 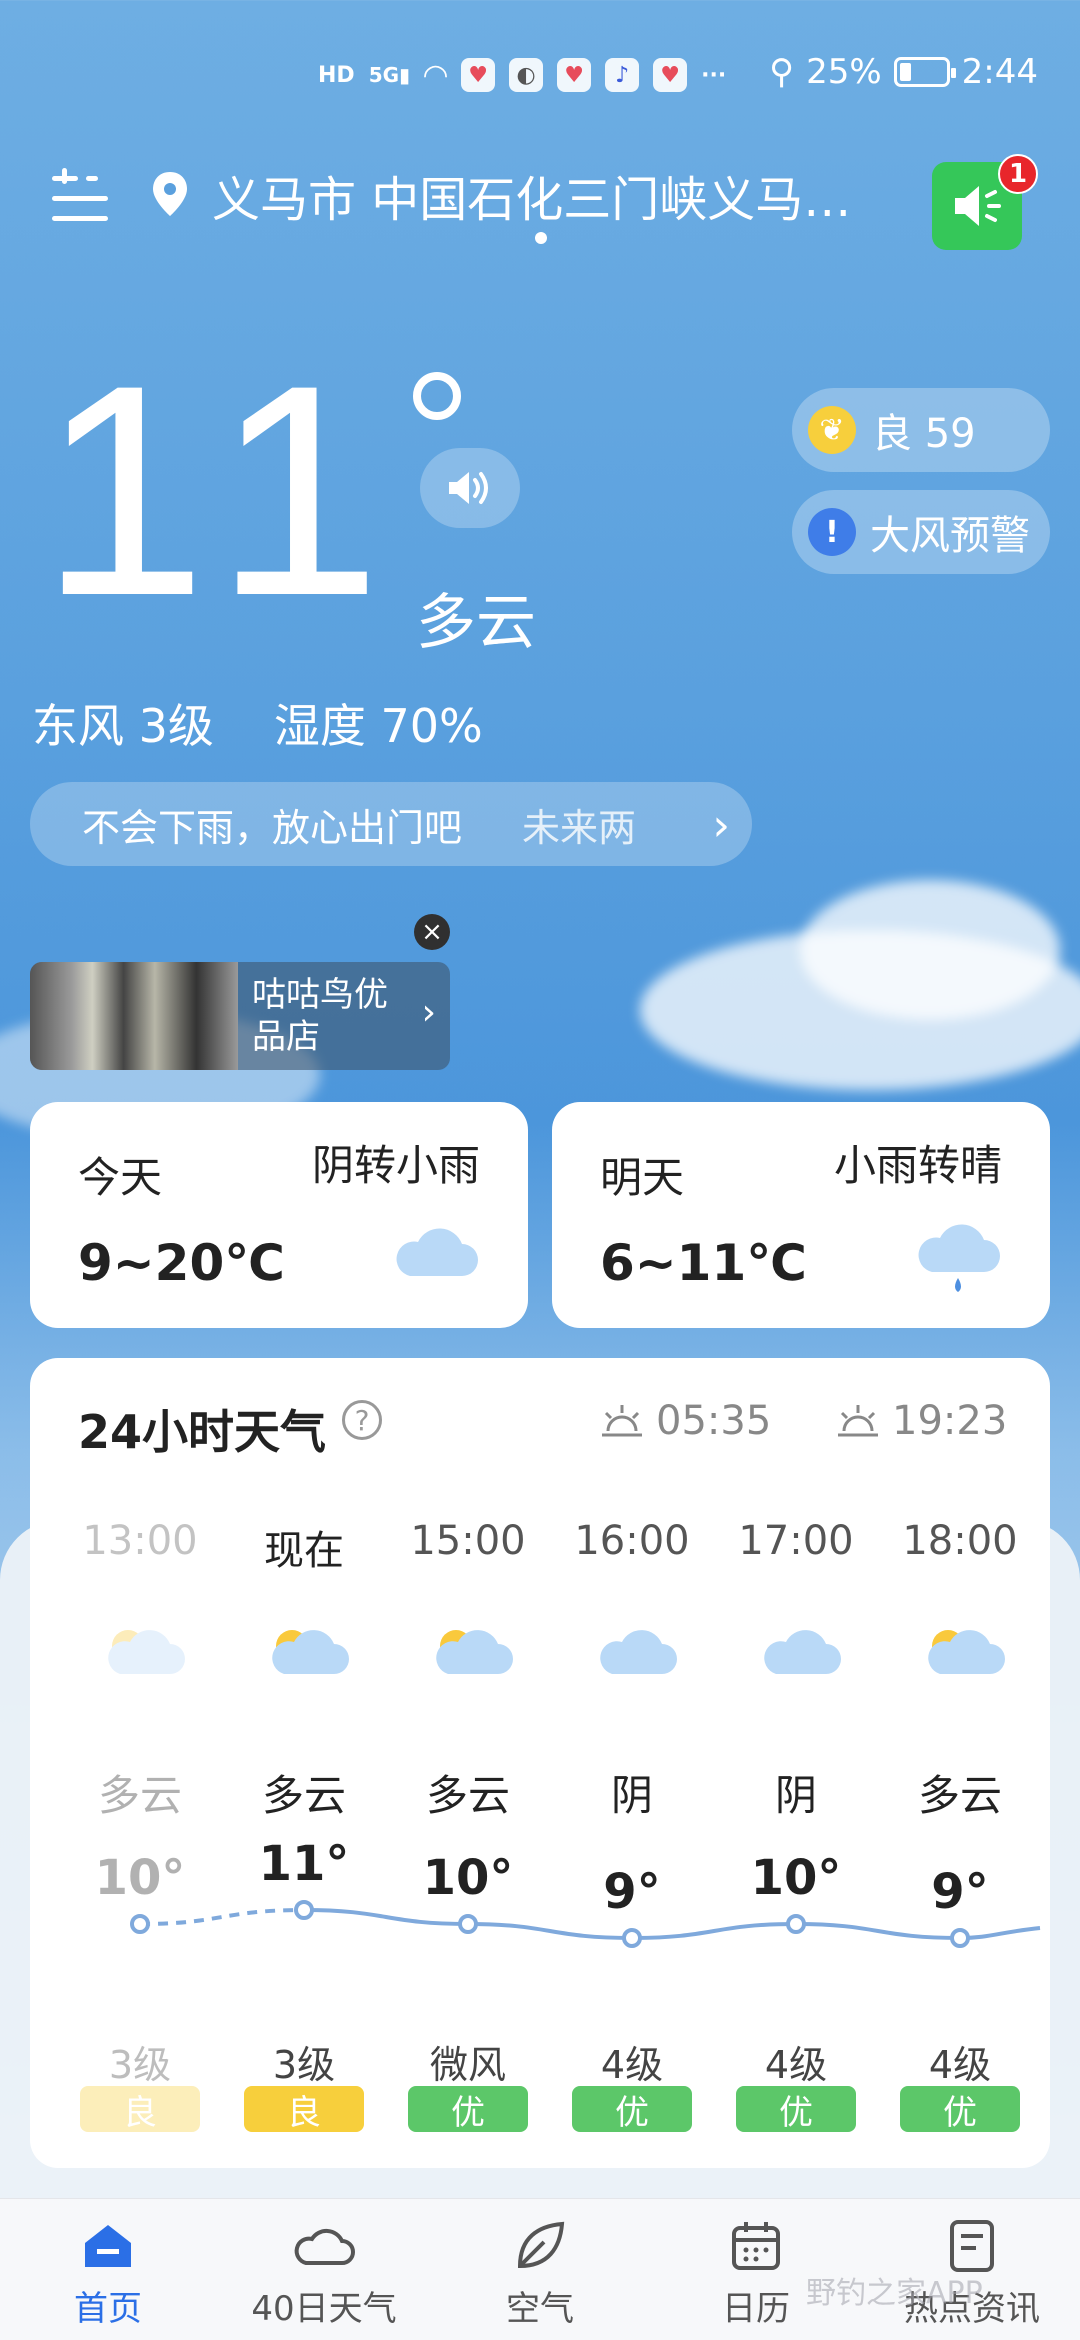 What do you see at coordinates (468, 1825) in the screenshot?
I see `hourly-item: 15:00 多云 10° 微风优` at bounding box center [468, 1825].